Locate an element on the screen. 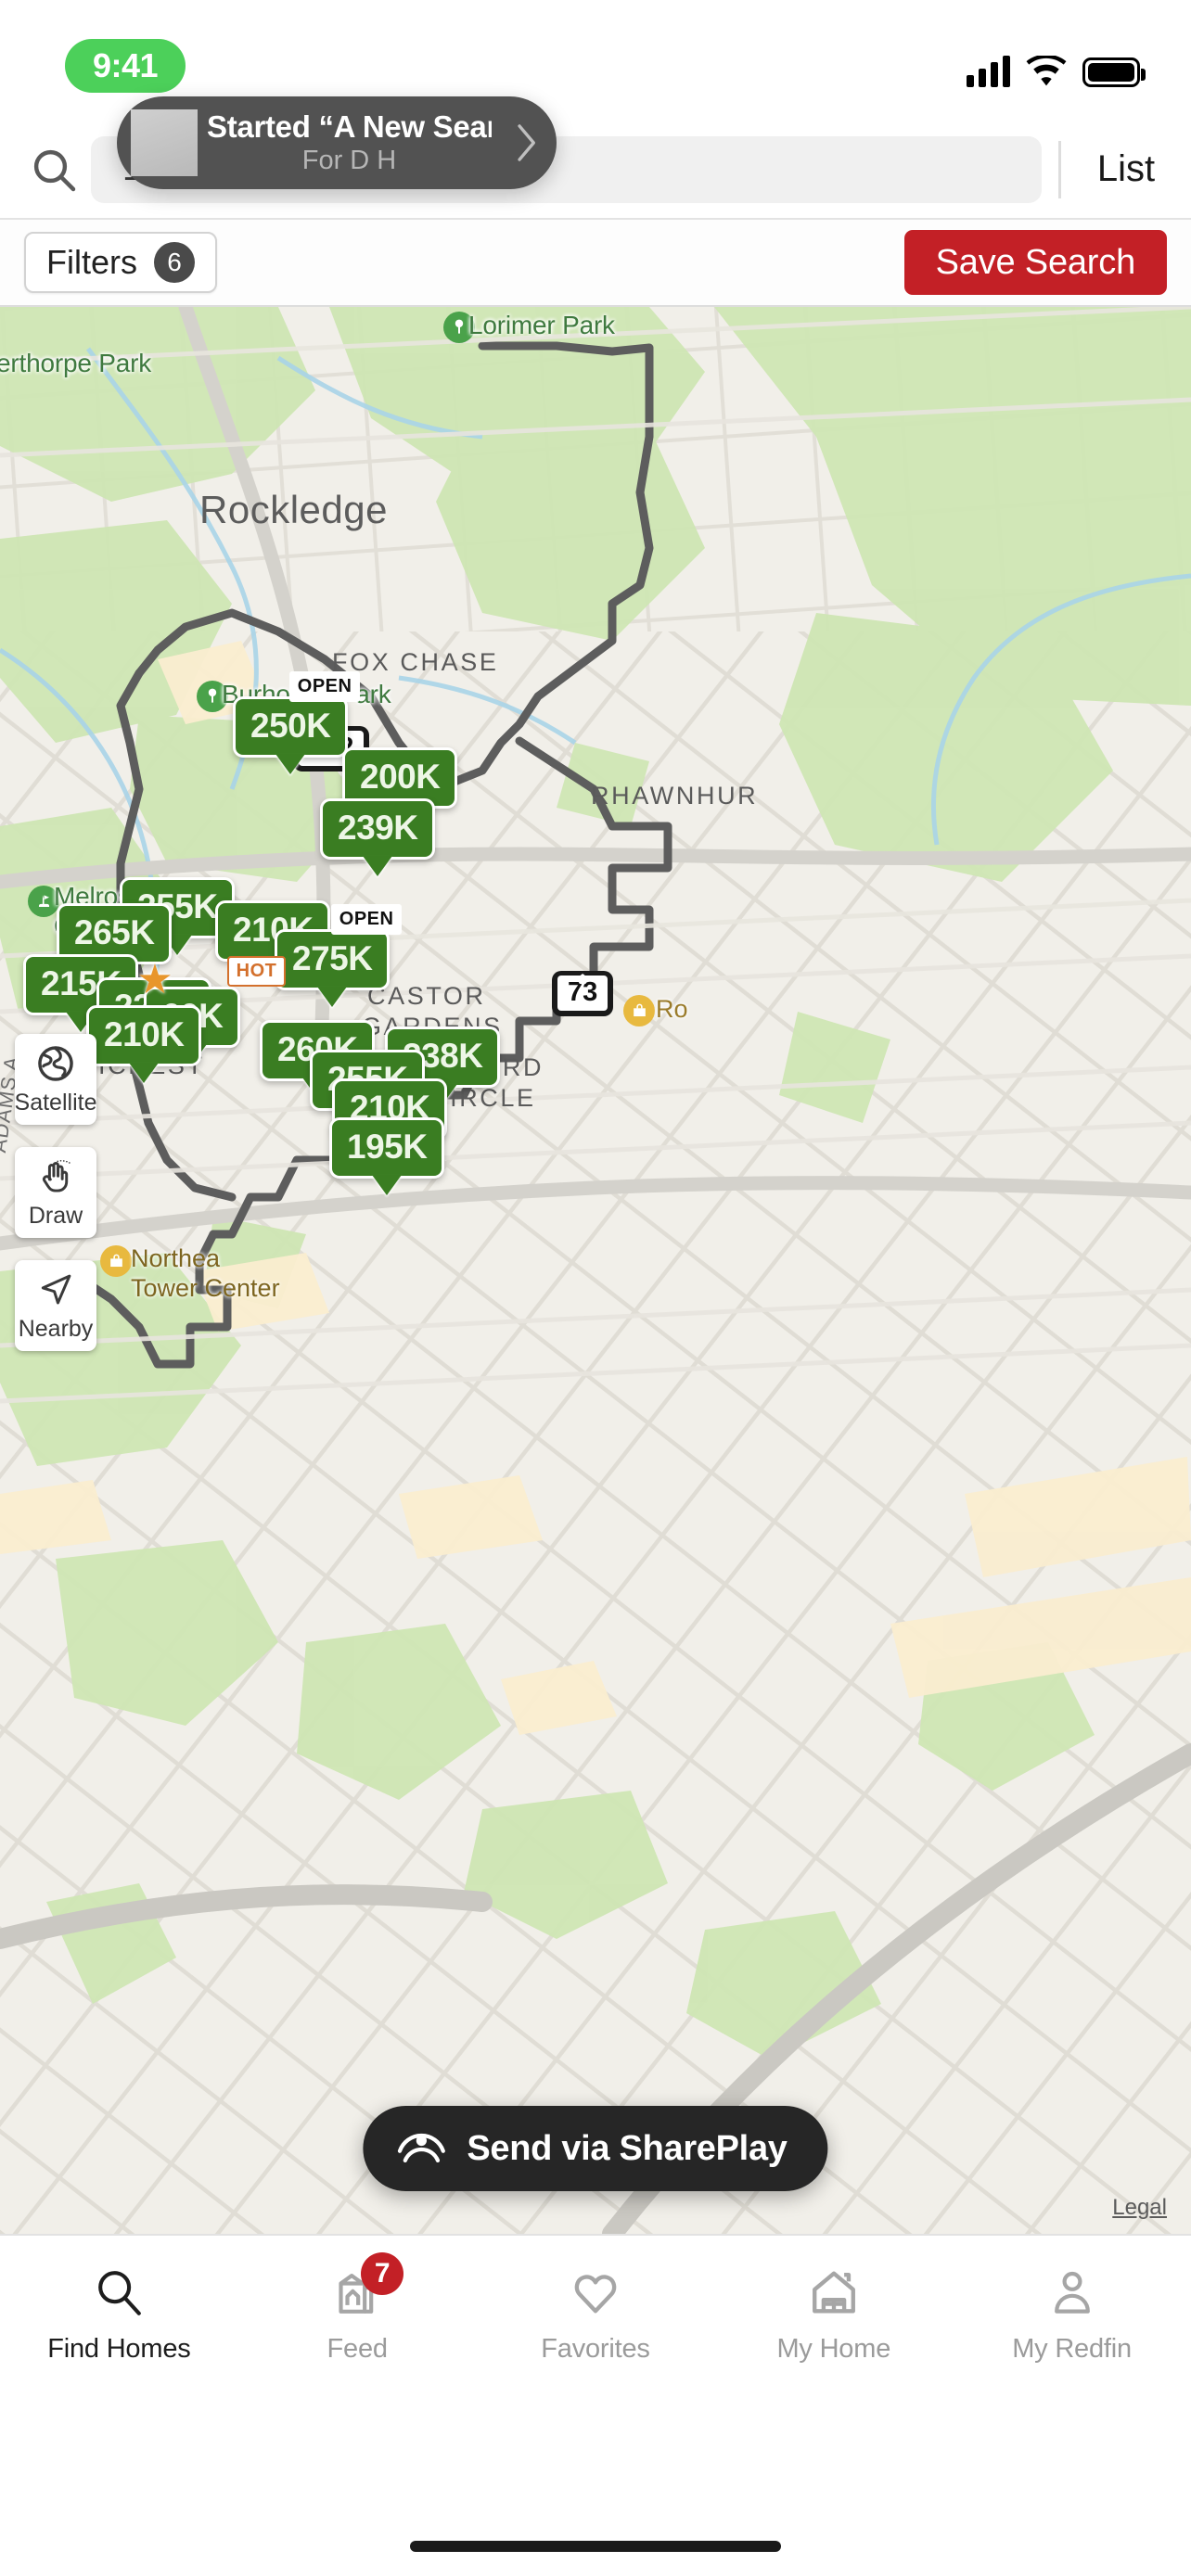 The width and height of the screenshot is (1191, 2576). price-pin-label: 250K is located at coordinates (290, 726).